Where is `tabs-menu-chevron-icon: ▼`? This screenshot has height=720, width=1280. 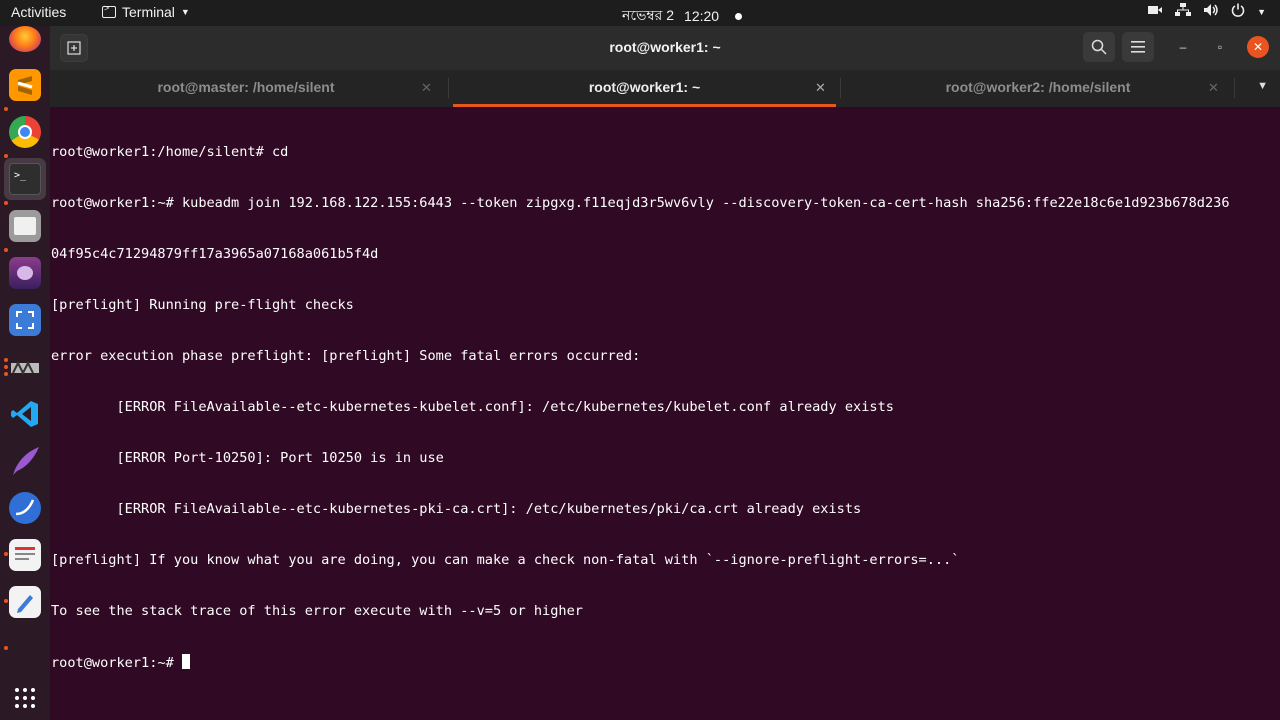
tabs-menu-chevron-icon: ▼ is located at coordinates (1262, 86).